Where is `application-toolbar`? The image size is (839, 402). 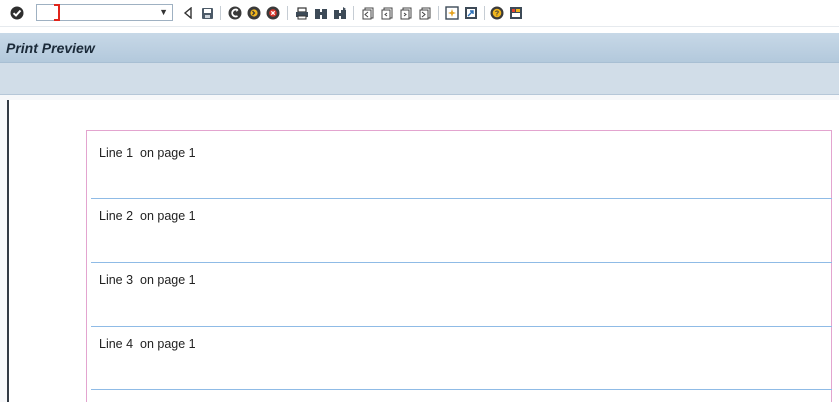
application-toolbar is located at coordinates (419, 79).